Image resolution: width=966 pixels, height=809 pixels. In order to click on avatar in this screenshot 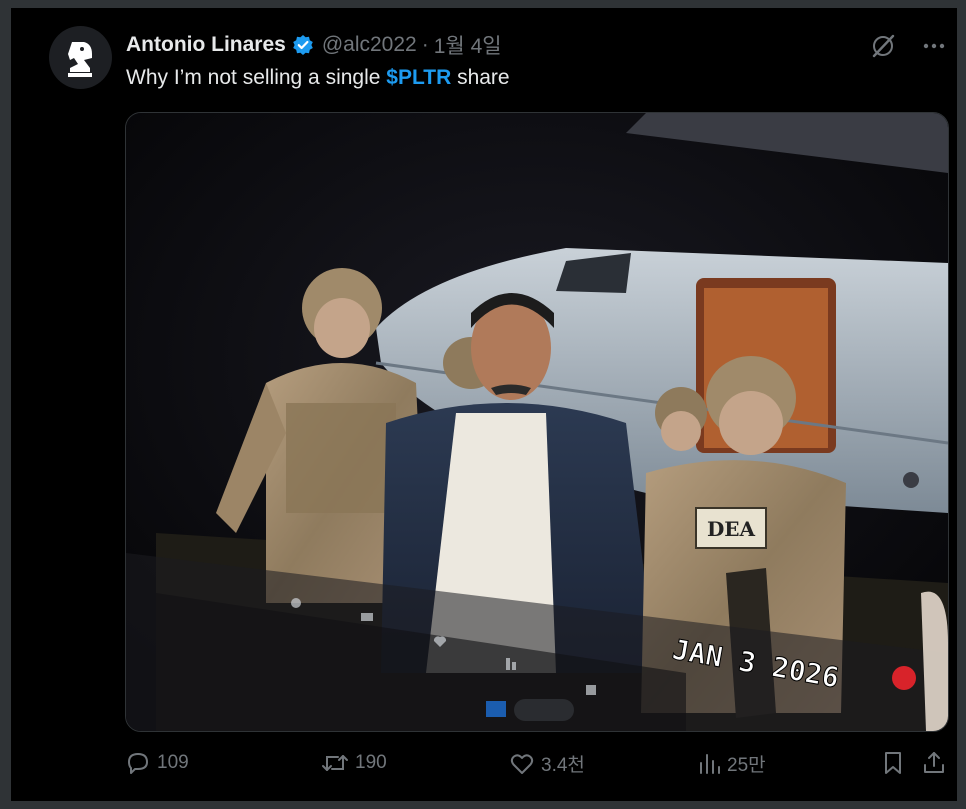, I will do `click(80, 57)`.